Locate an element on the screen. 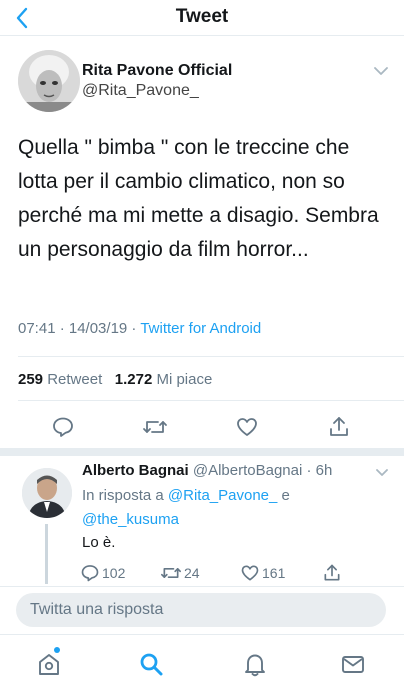 This screenshot has height=690, width=404. tab-search is located at coordinates (151, 664).